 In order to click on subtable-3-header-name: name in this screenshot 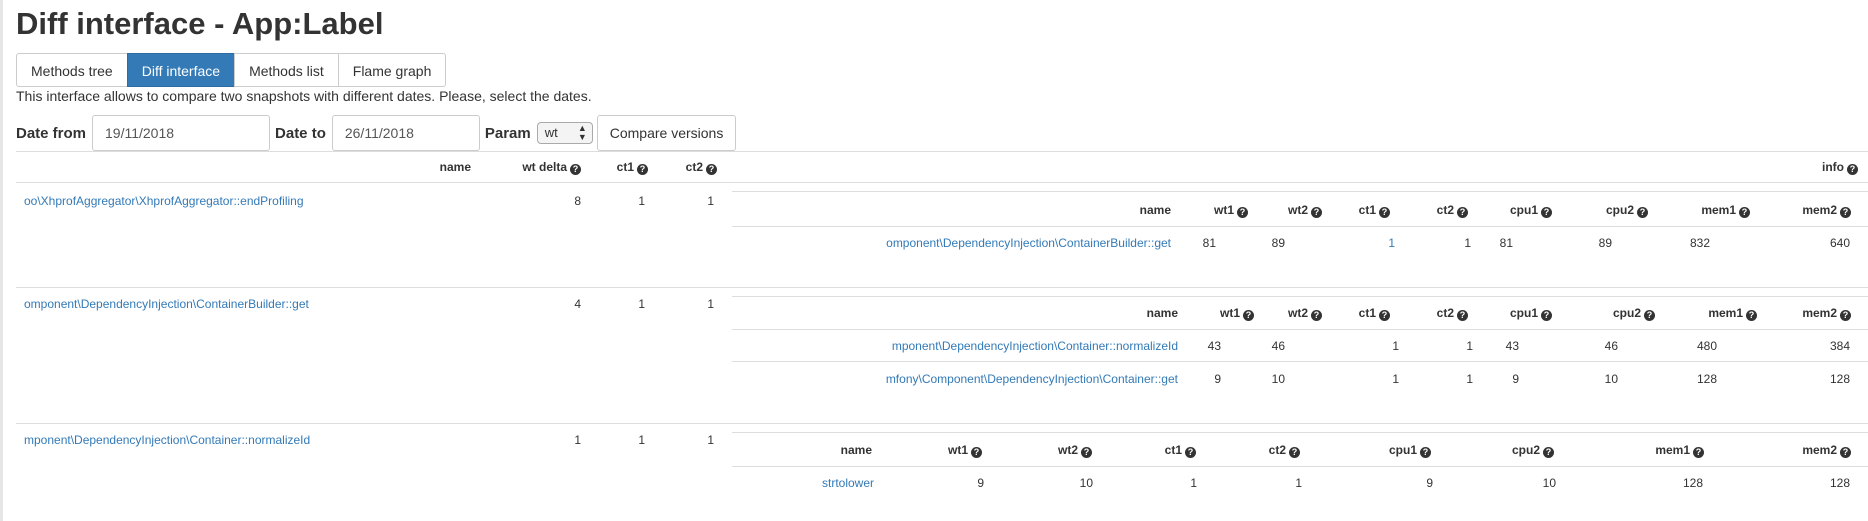, I will do `click(856, 450)`.